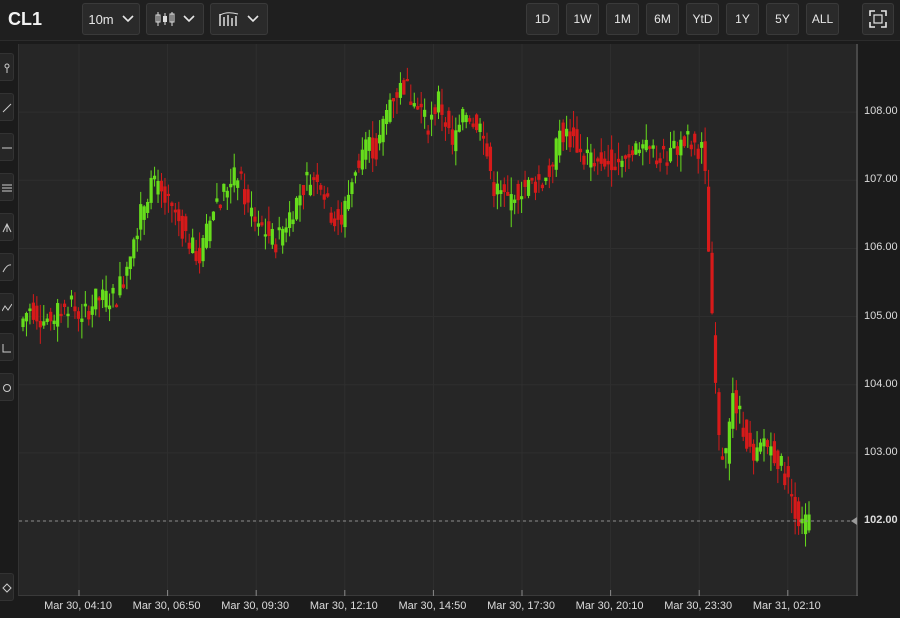 The height and width of the screenshot is (618, 900). I want to click on interval-label: 10m, so click(101, 19).